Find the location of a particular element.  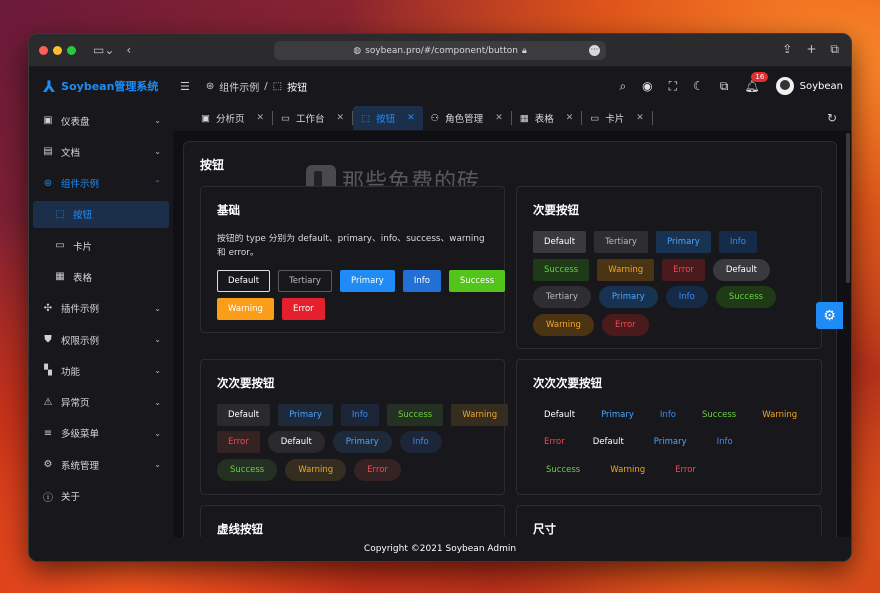

tab-card: ▭ 卡片 ✕ is located at coordinates (617, 118).